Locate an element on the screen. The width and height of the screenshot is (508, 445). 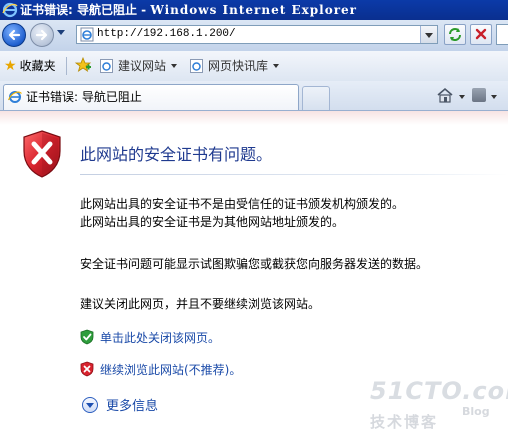
window-title: 证书错误: 导航已阻止 - Windows Internet Explorer is located at coordinates (188, 10).